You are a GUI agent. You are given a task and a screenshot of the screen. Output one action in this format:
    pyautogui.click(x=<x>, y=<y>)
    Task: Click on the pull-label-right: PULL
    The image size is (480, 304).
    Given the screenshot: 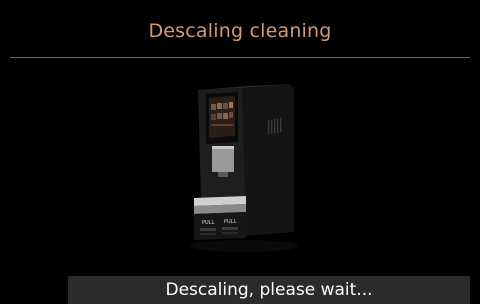 What is the action you would take?
    pyautogui.click(x=230, y=222)
    